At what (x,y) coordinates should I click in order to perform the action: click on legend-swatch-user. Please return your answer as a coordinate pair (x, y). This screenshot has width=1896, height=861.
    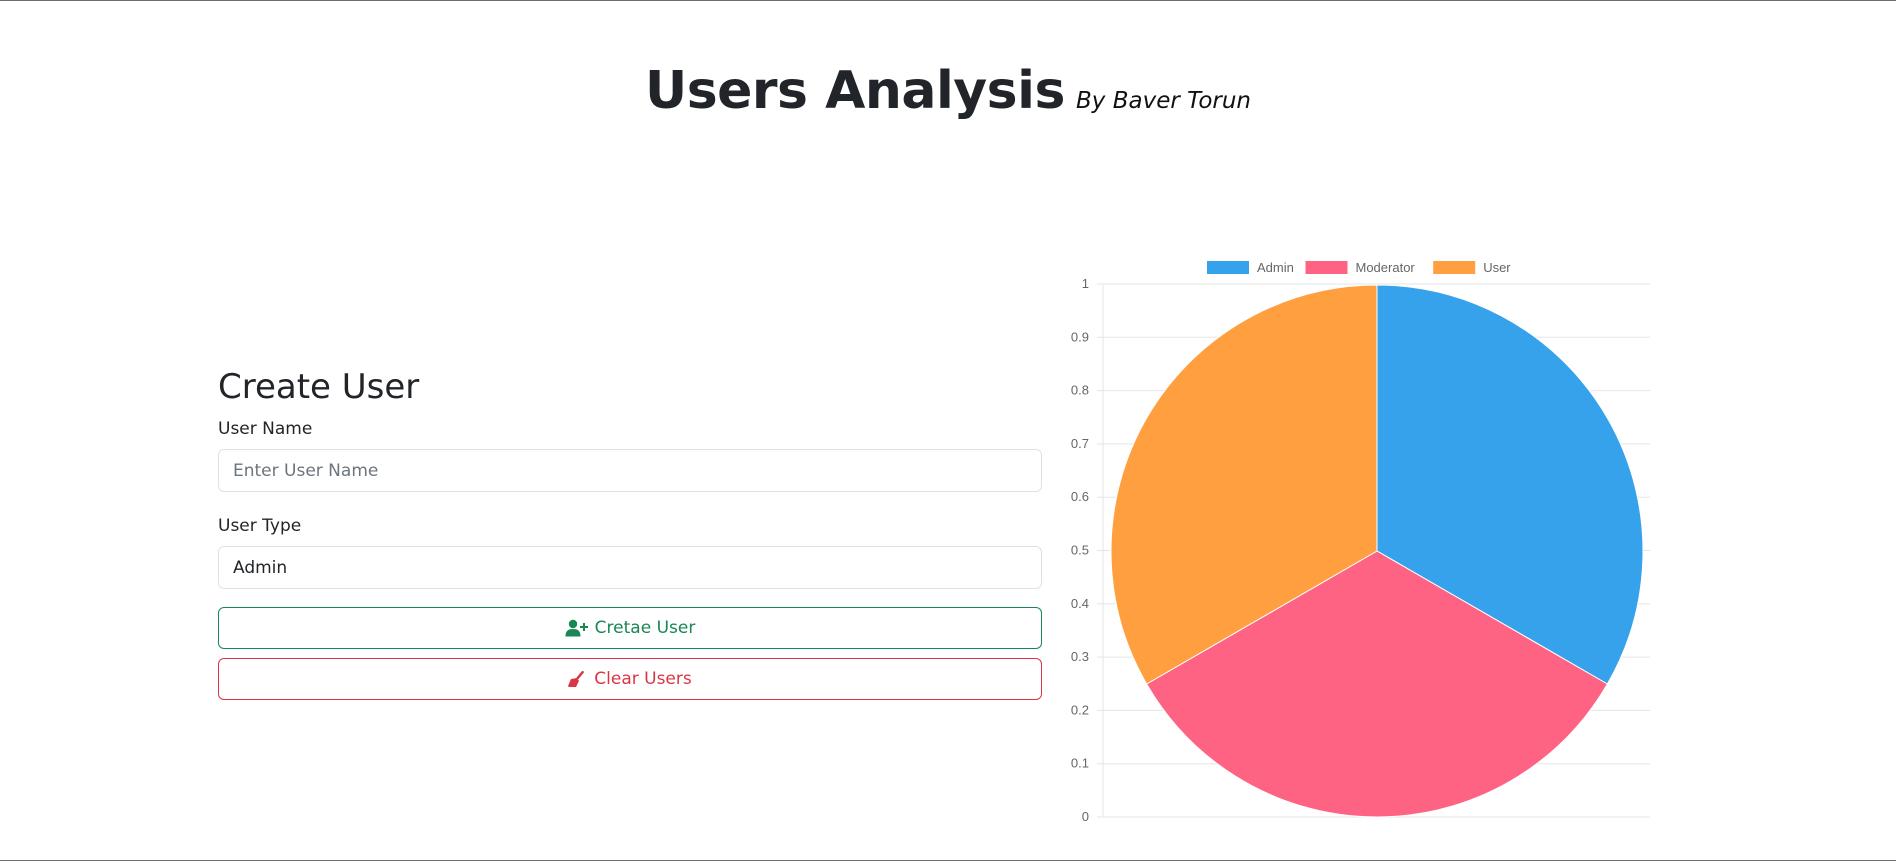
    Looking at the image, I should click on (1454, 267).